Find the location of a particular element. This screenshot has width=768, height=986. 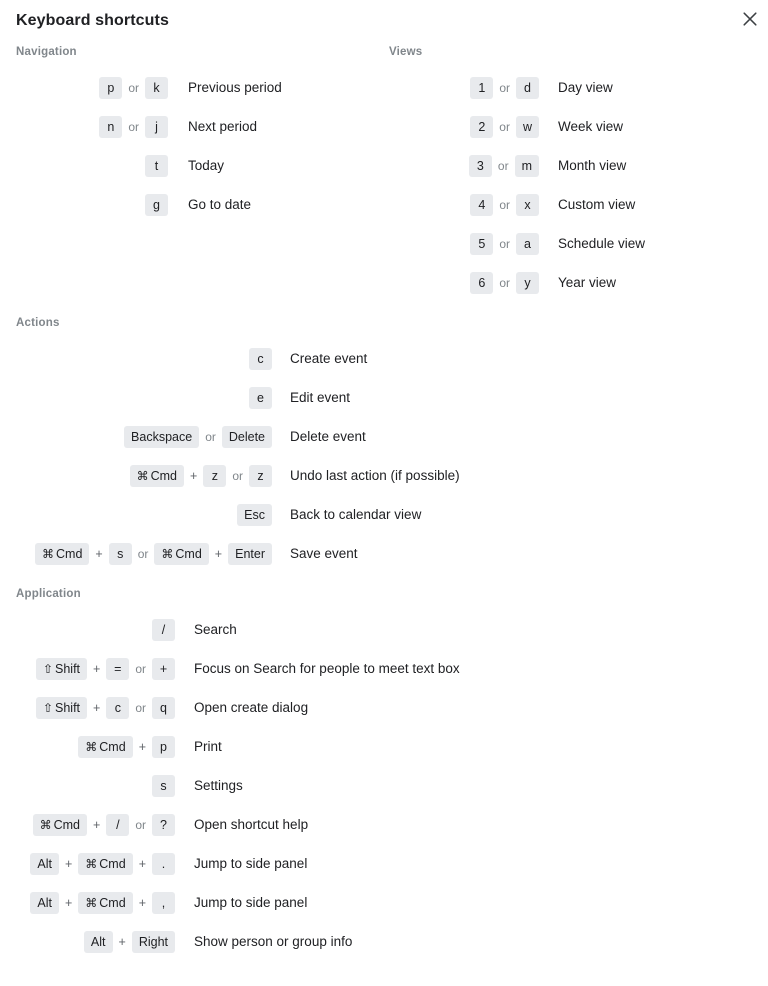

shortcut-description: Edit event is located at coordinates (320, 397).